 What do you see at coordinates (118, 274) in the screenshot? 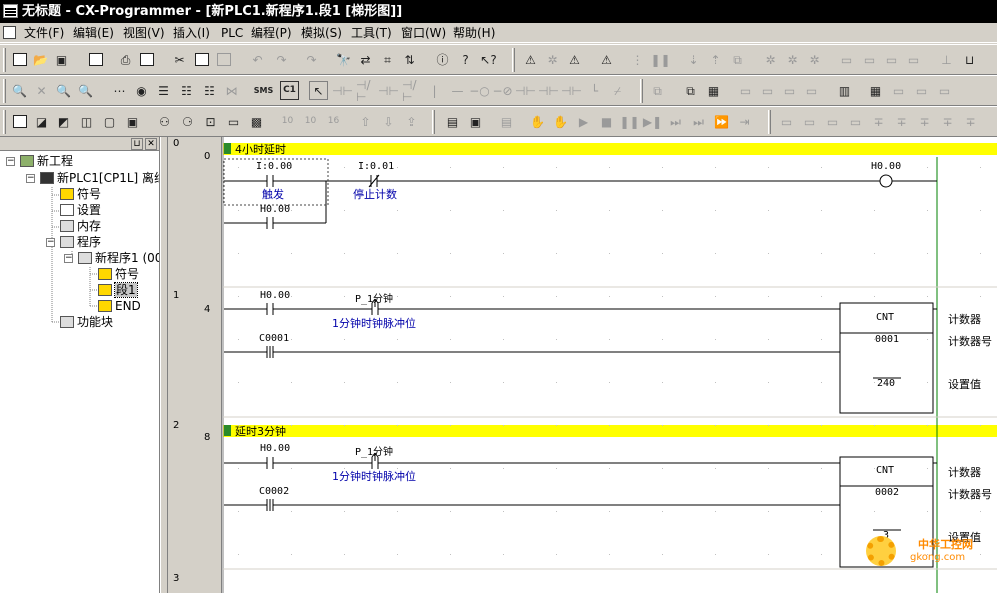
I see `tree-program-symbols: 符号` at bounding box center [118, 274].